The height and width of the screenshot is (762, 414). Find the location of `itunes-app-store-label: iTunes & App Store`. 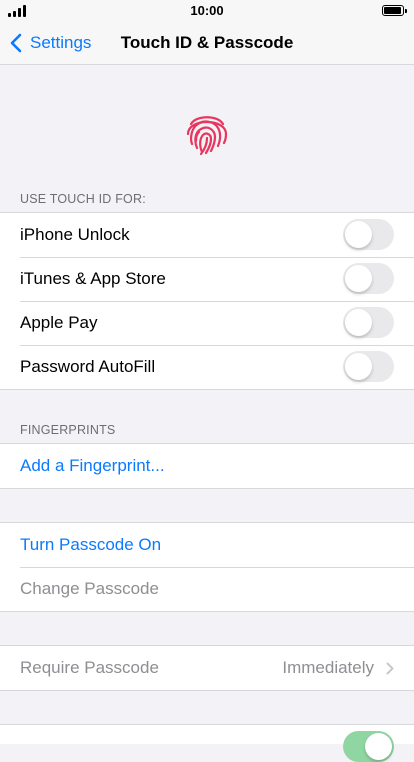

itunes-app-store-label: iTunes & App Store is located at coordinates (93, 278).